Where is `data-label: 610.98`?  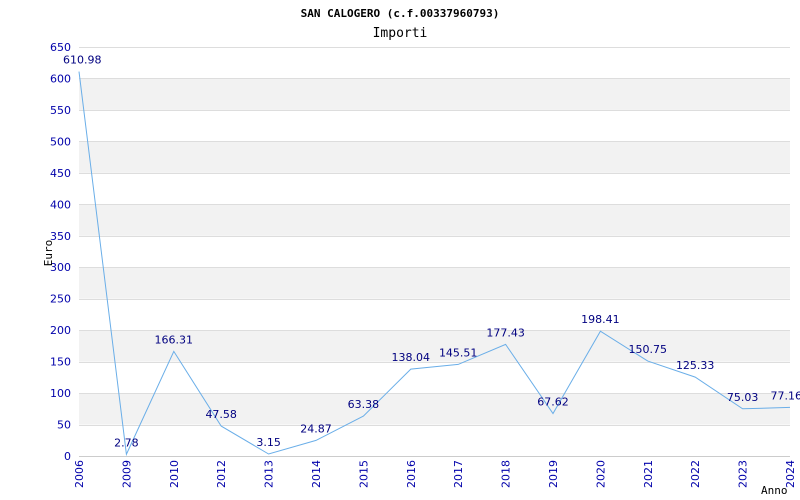
data-label: 610.98 is located at coordinates (82, 60).